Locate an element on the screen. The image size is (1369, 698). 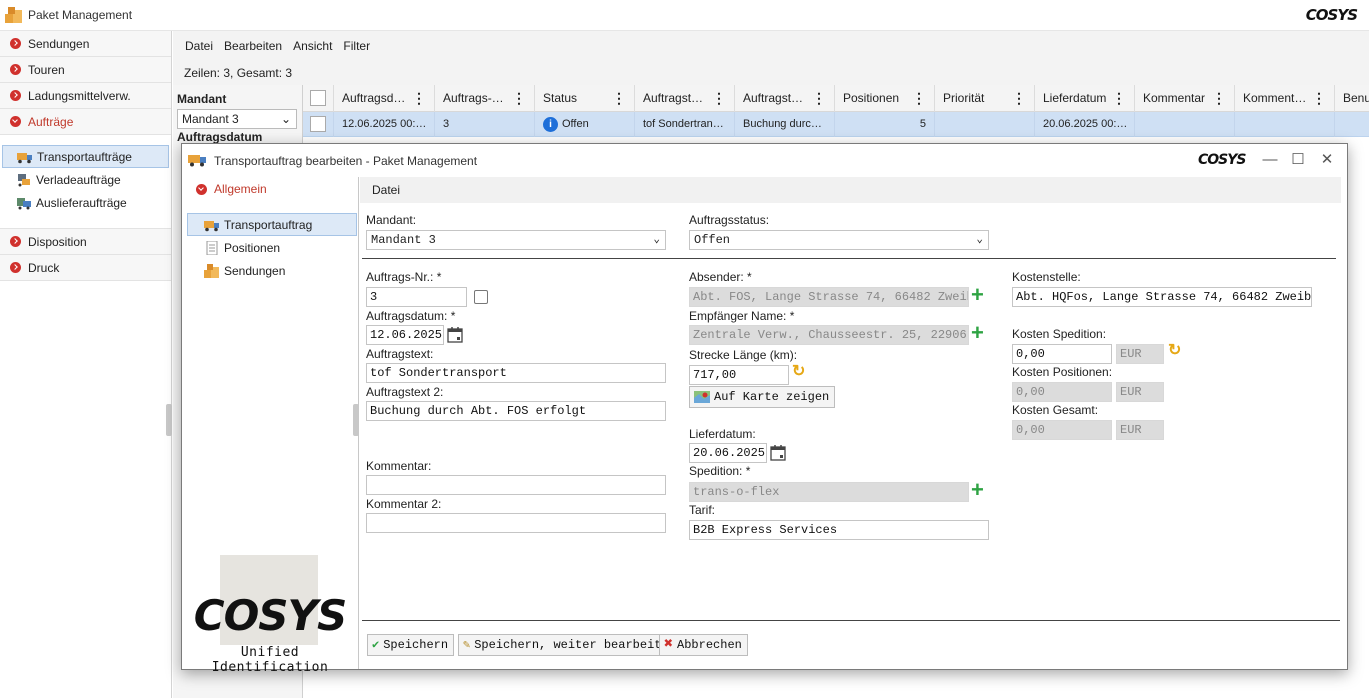
kosten-gesamt-input: 0,00 is located at coordinates (1062, 430).